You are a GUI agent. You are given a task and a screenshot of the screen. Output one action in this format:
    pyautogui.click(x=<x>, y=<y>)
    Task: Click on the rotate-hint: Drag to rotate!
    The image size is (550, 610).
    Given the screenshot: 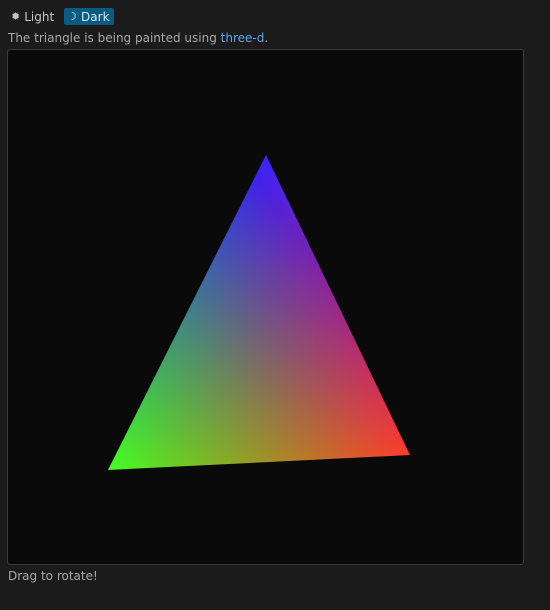 What is the action you would take?
    pyautogui.click(x=53, y=576)
    